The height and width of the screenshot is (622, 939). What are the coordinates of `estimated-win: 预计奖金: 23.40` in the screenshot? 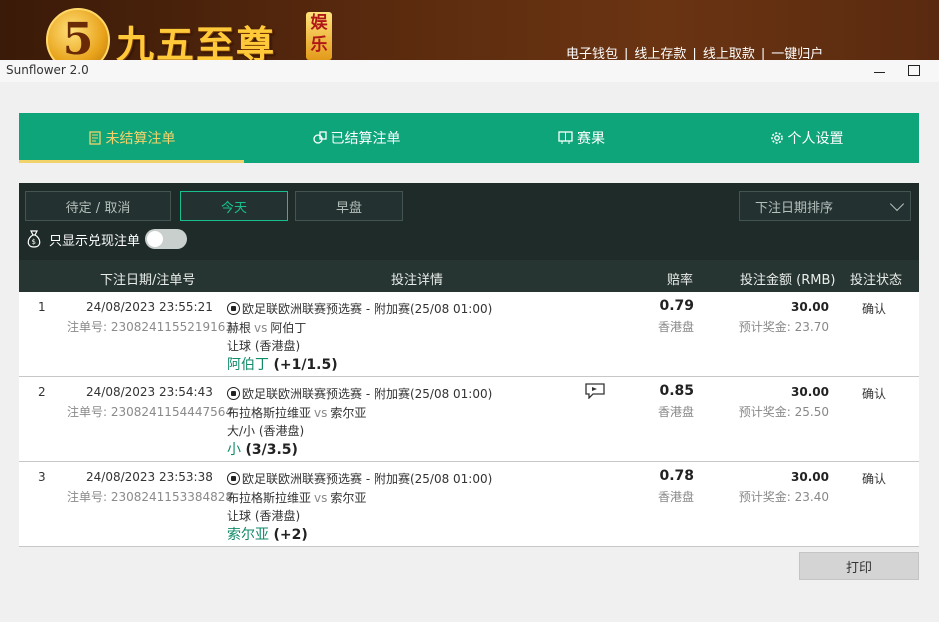 It's located at (774, 496).